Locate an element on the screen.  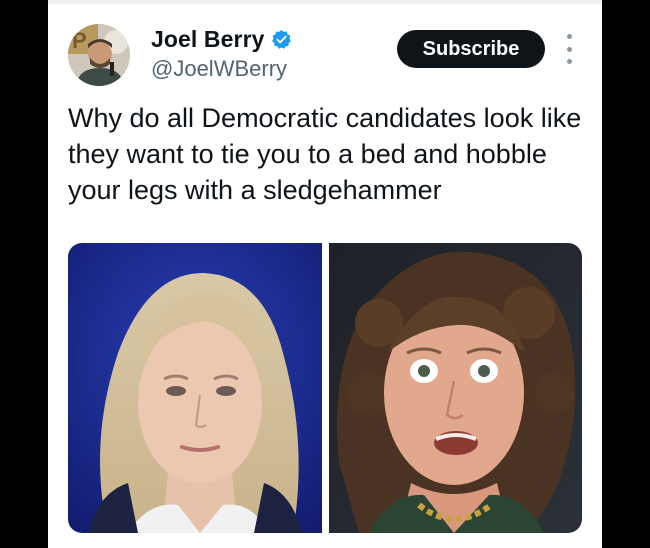
author-handle: @JoelWBerry is located at coordinates (219, 69).